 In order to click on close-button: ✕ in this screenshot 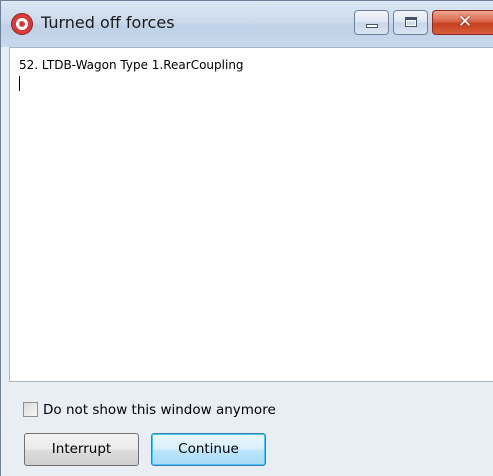, I will do `click(462, 22)`.